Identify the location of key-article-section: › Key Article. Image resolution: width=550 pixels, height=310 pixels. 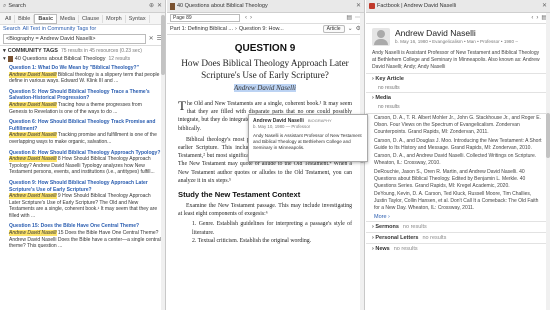
(458, 78).